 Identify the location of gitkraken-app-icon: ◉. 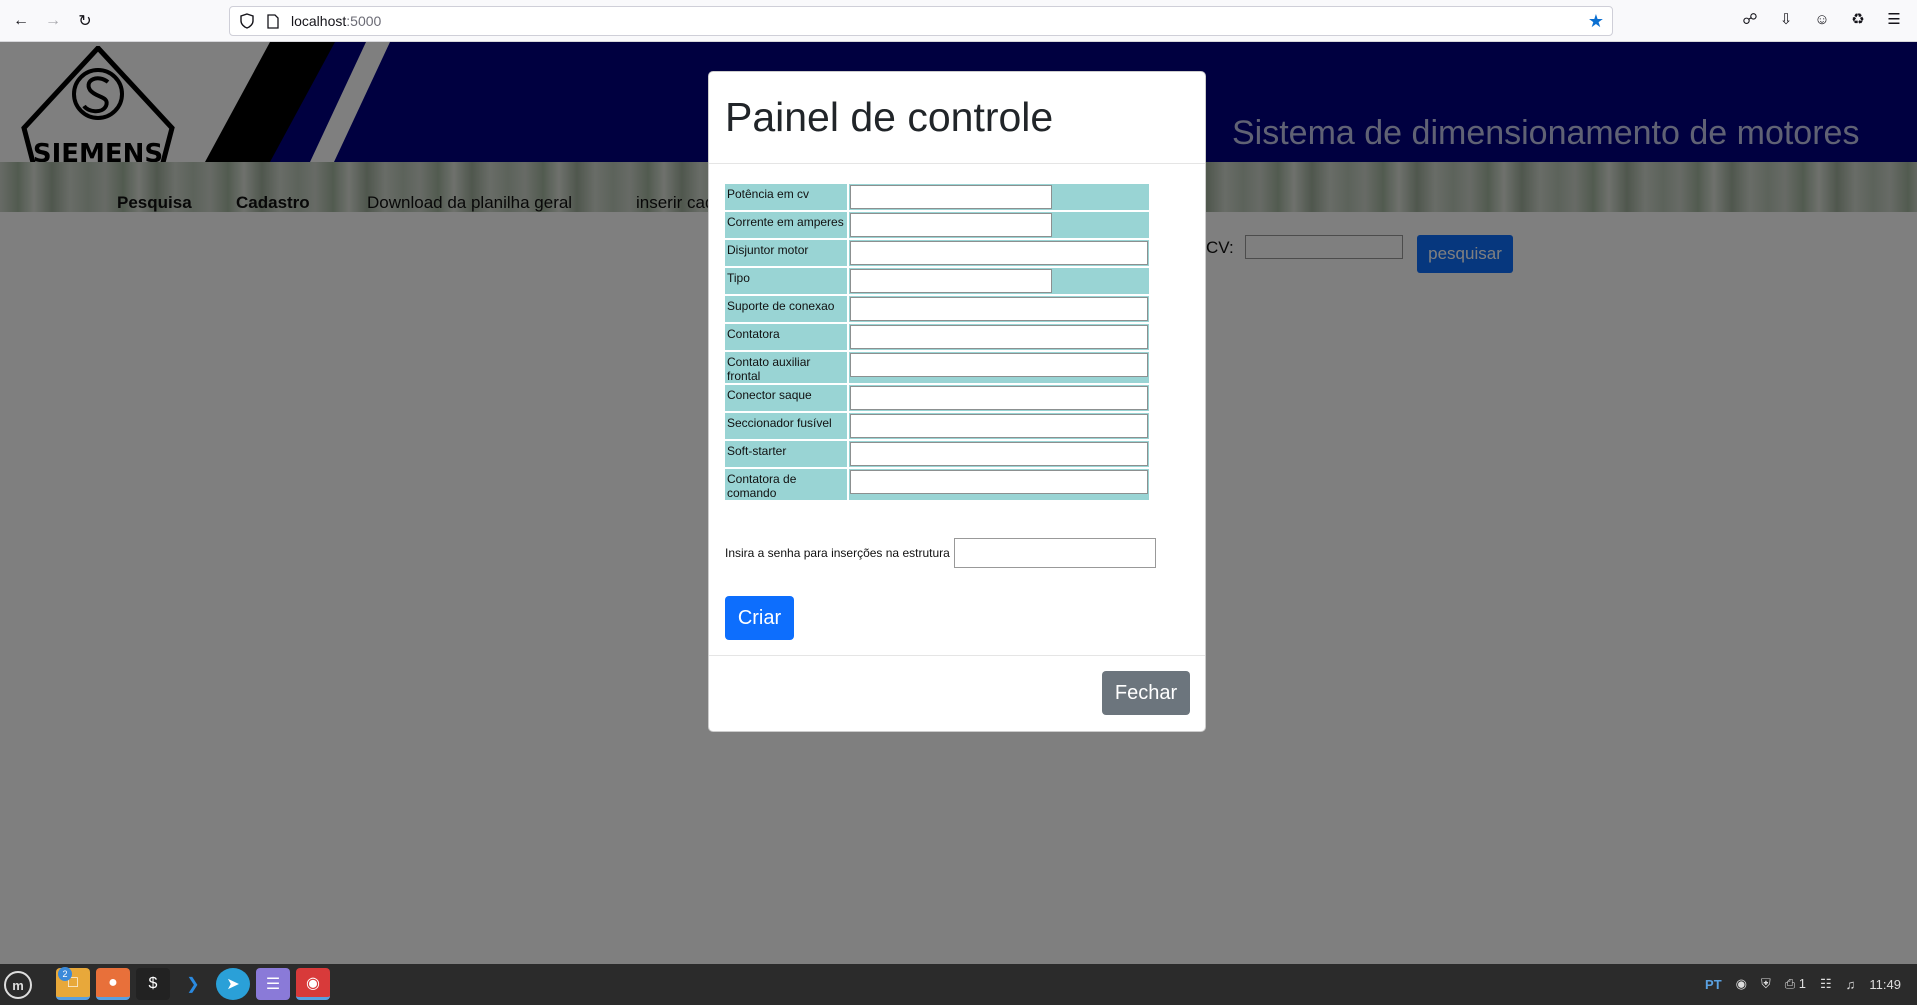
(313, 984).